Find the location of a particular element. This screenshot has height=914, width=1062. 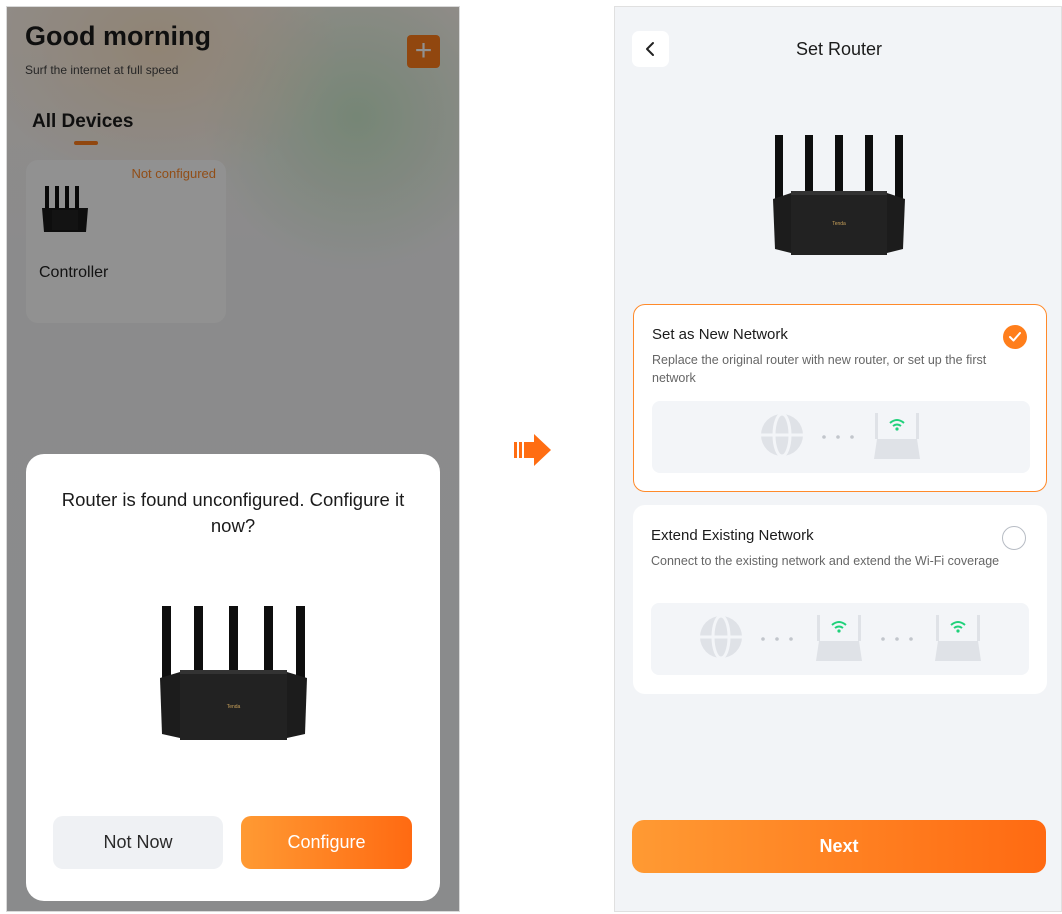

page-title: Set Router is located at coordinates (839, 49).